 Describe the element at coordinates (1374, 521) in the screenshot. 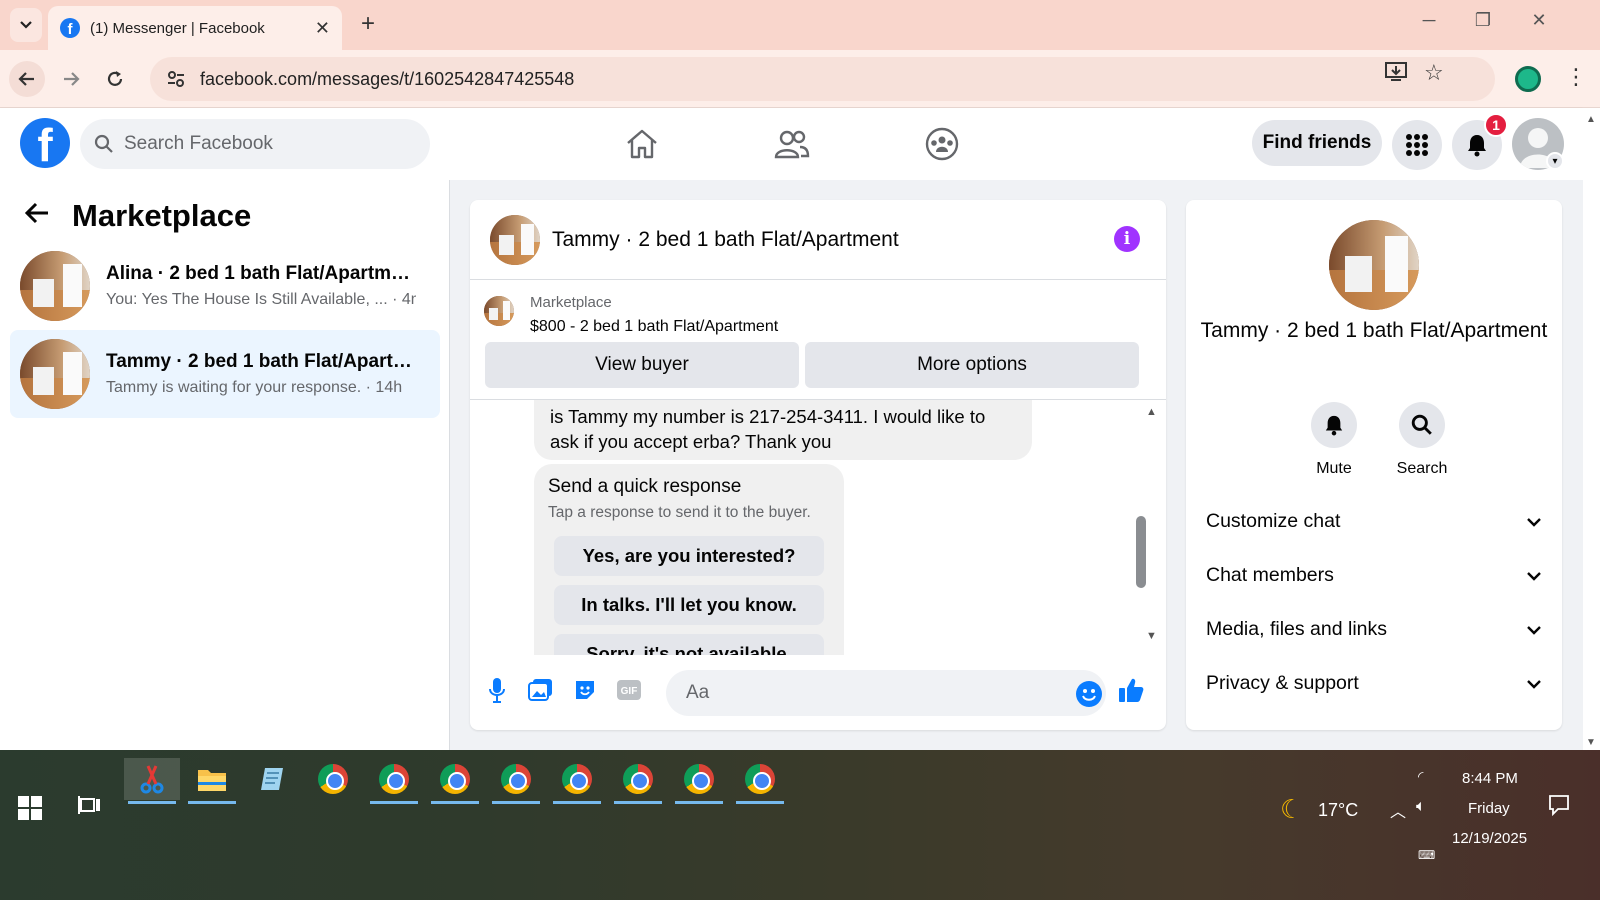

I see `customize-chat-section: Customize chat` at that location.